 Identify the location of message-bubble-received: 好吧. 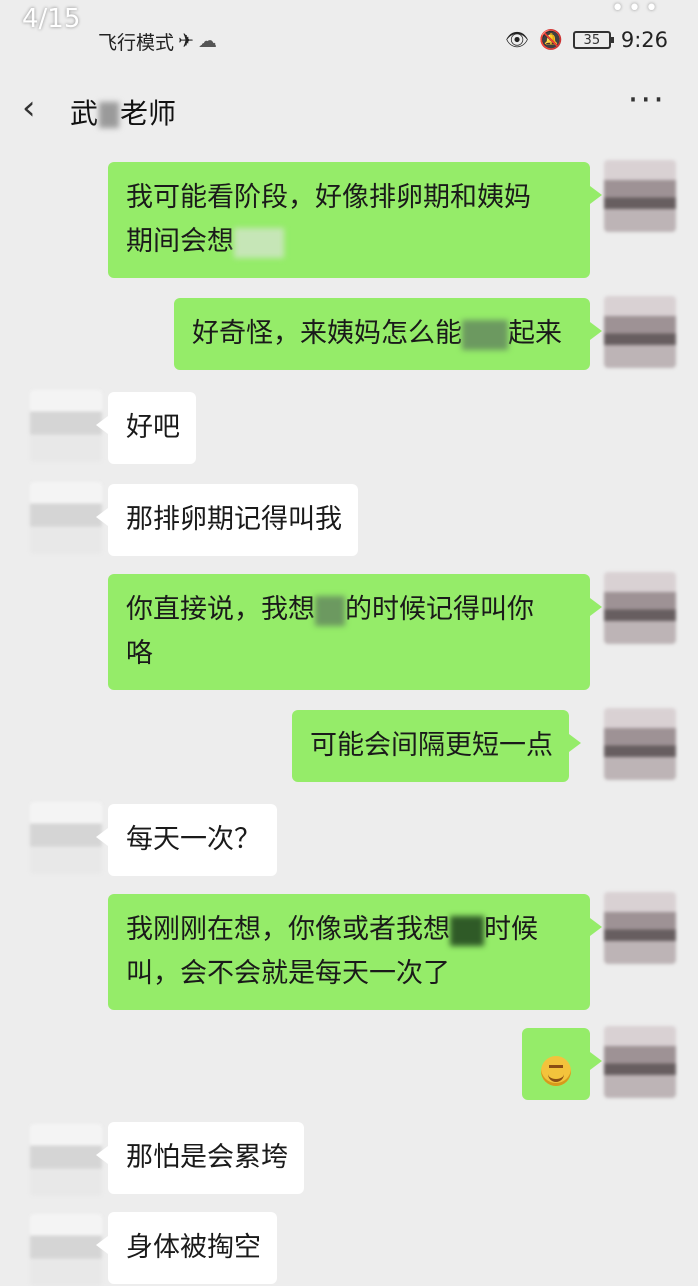
(146, 428).